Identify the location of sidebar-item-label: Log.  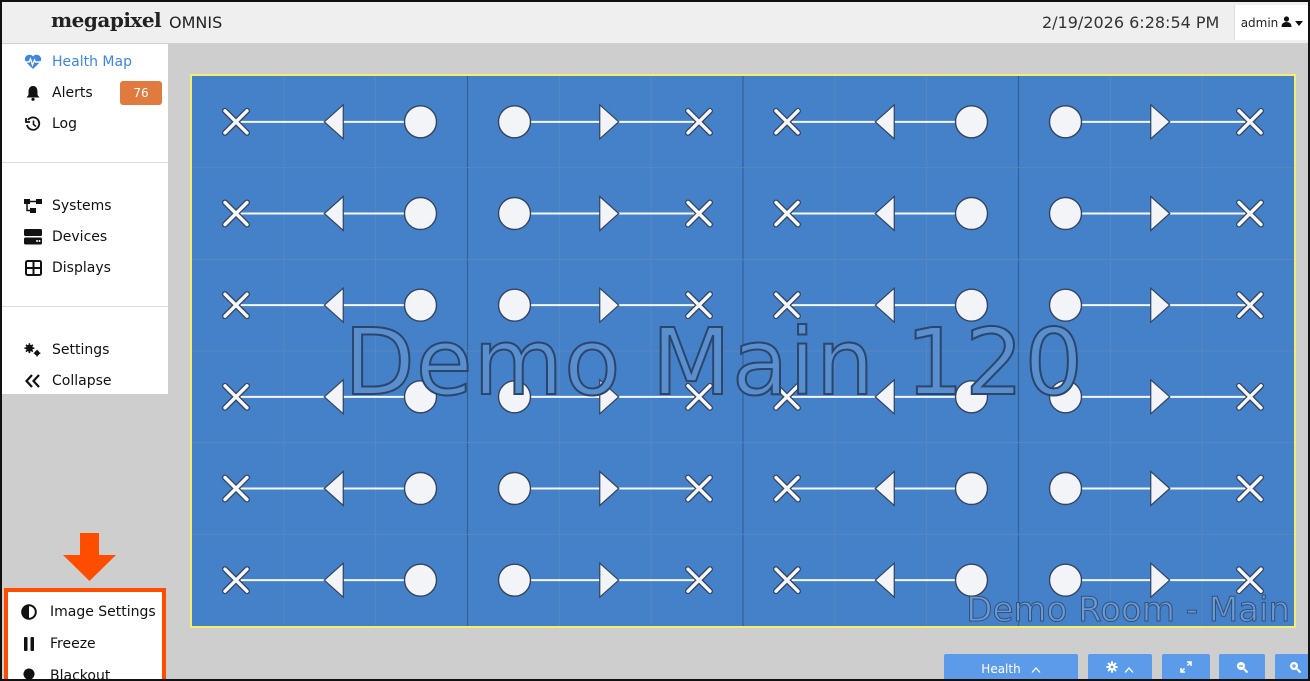
(65, 124).